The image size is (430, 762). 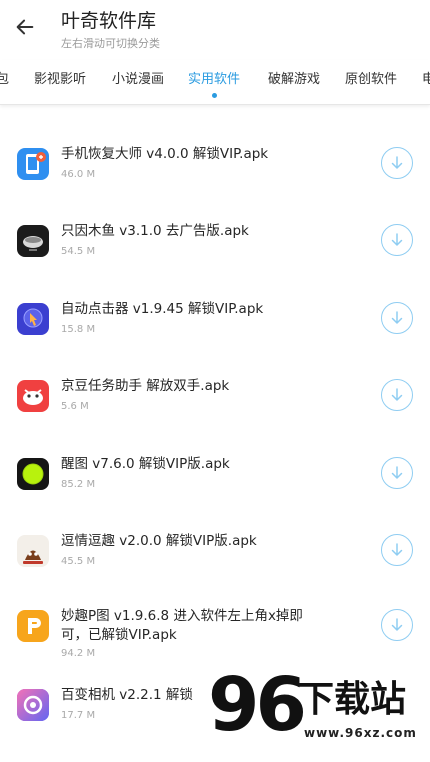 What do you see at coordinates (215, 183) in the screenshot?
I see `list-item: 手机恢复大师 v4.0.0 解锁VIP.apk 46.0 M` at bounding box center [215, 183].